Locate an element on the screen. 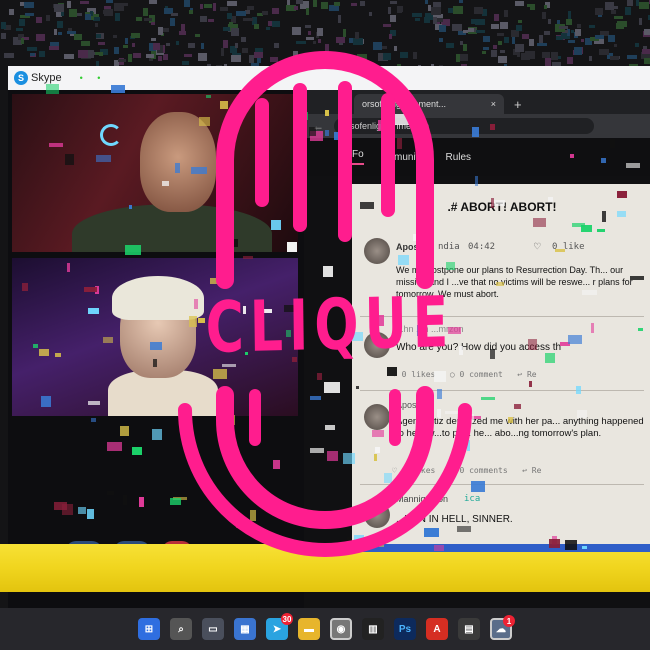 The height and width of the screenshot is (650, 650). chrome-icon: ◉ is located at coordinates (341, 629).